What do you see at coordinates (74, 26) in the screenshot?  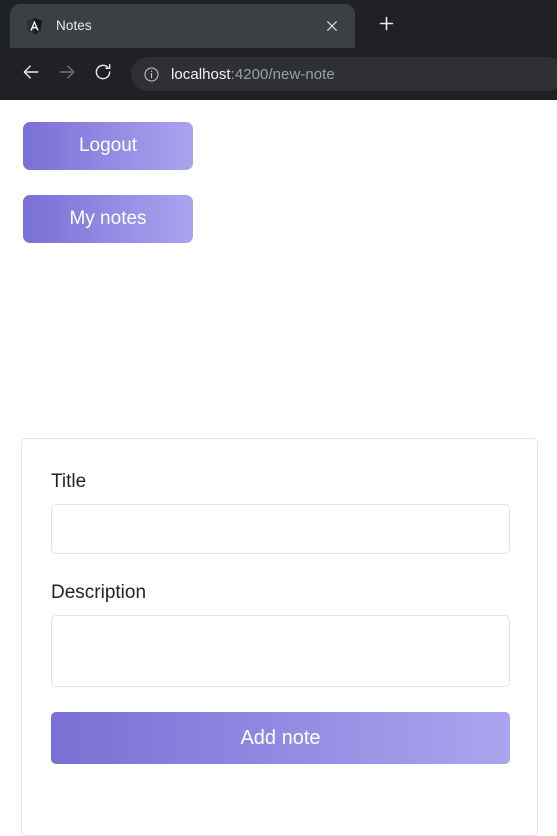 I see `browser-tab-title: Notes` at bounding box center [74, 26].